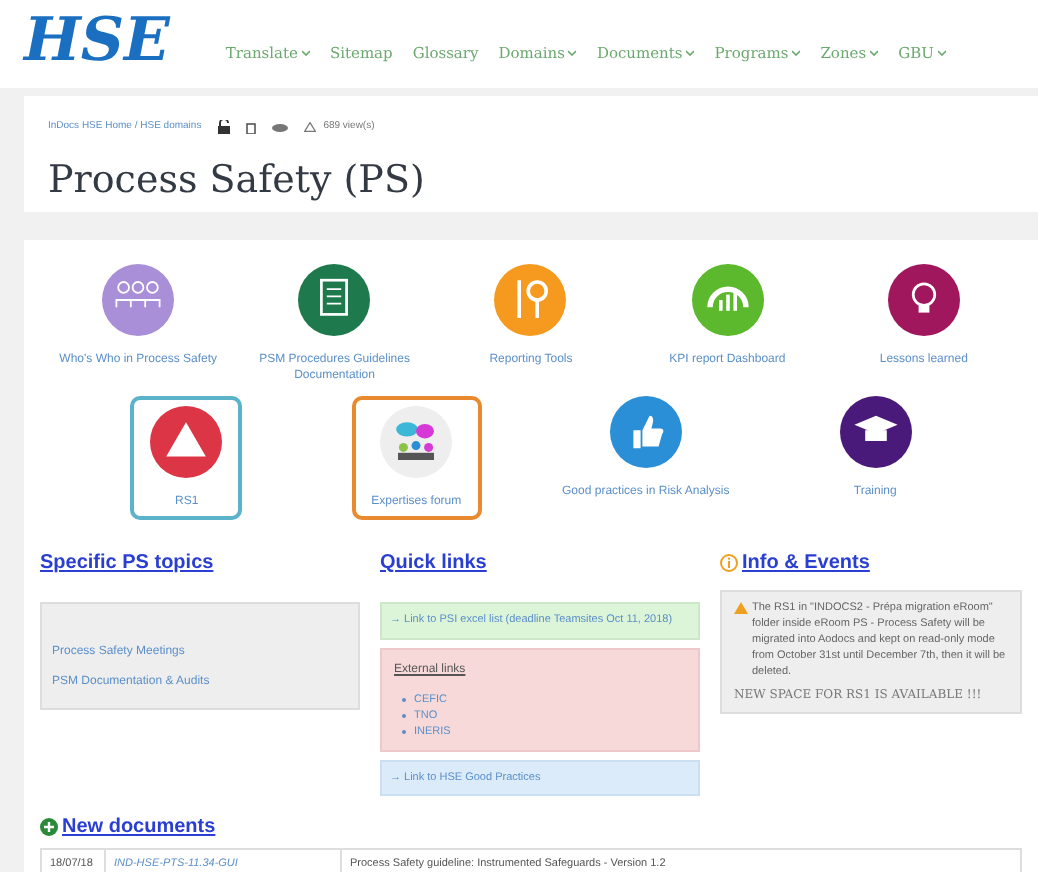  Describe the element at coordinates (138, 300) in the screenshot. I see `people-icon` at that location.